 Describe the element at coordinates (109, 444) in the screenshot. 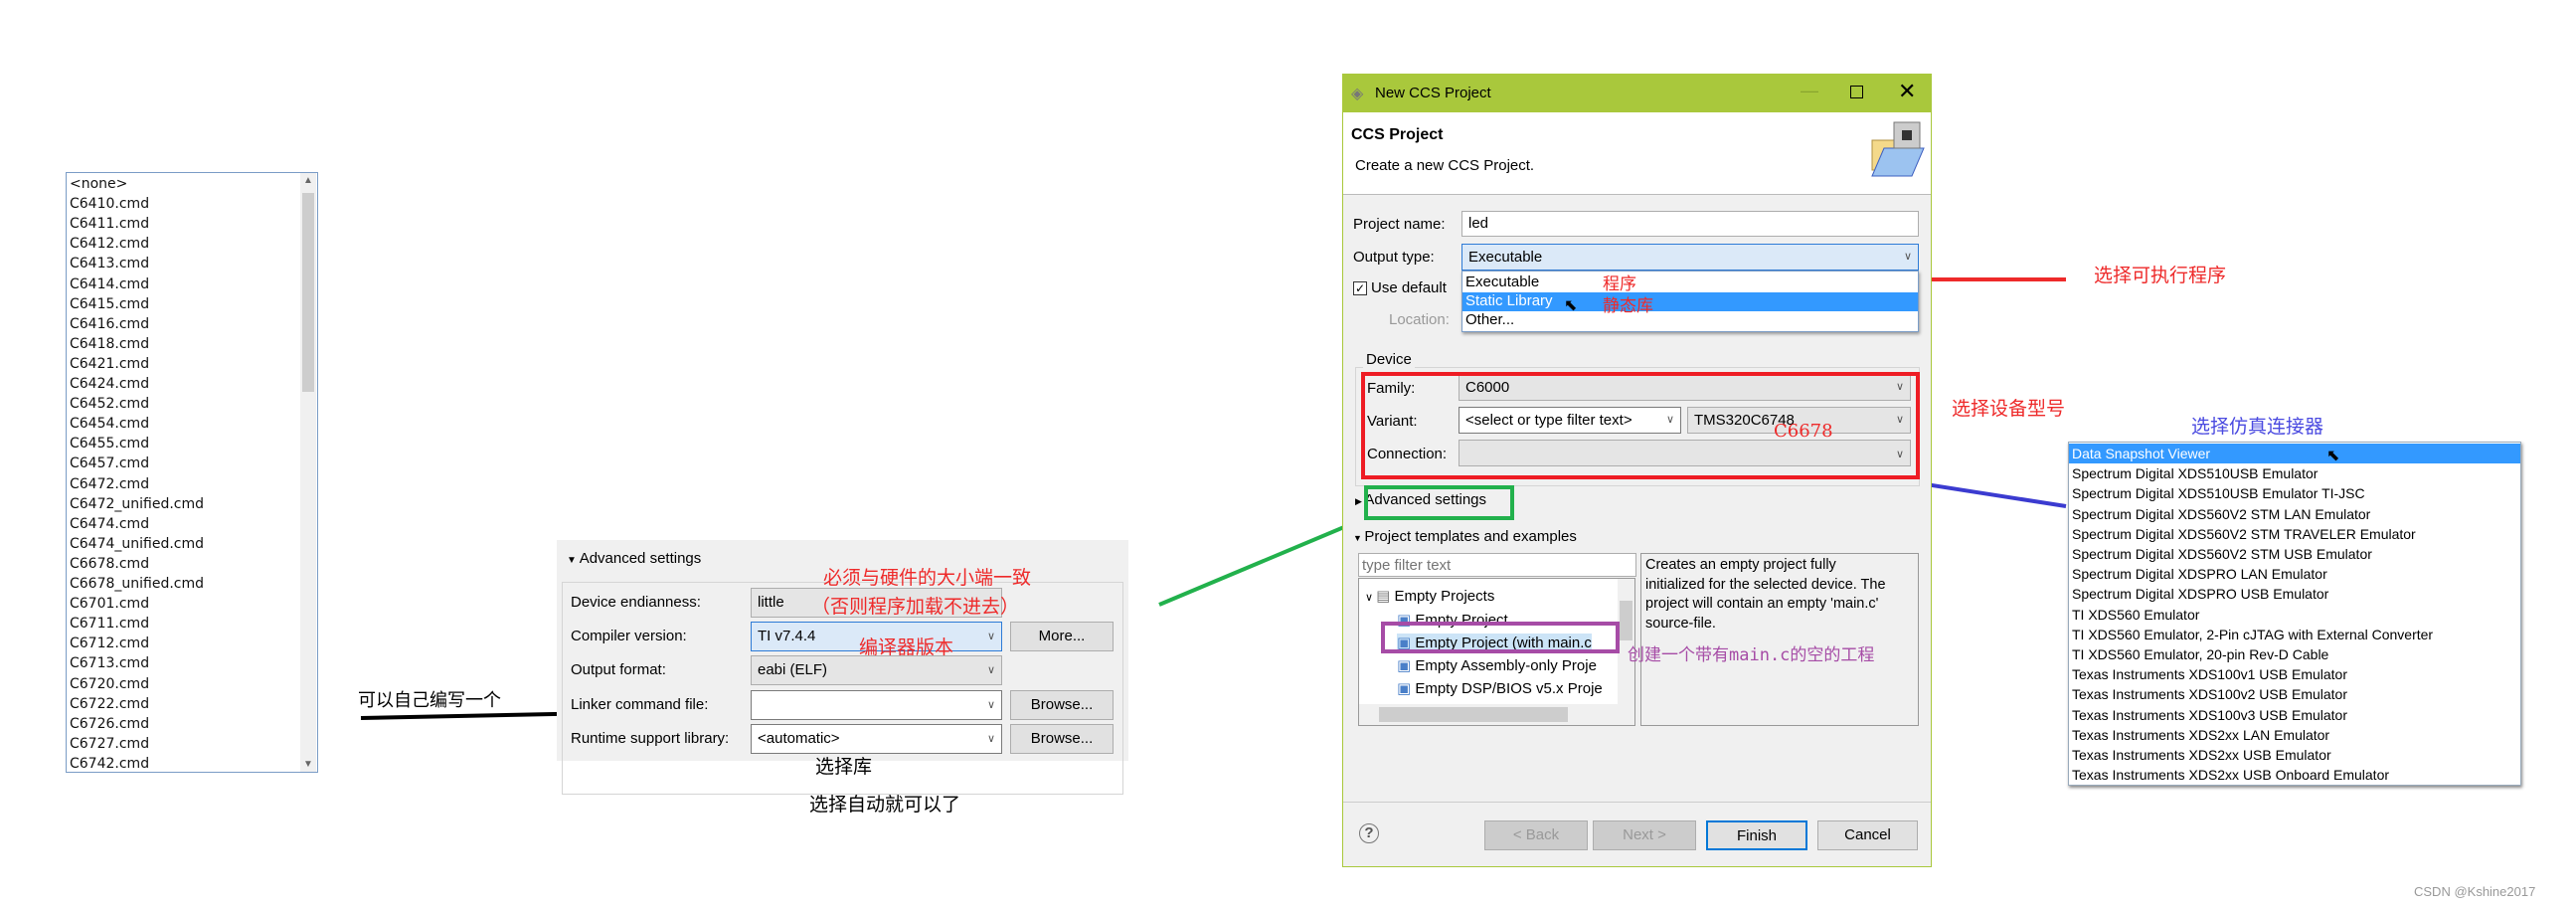

I see `list-item: C6455.cmd` at that location.